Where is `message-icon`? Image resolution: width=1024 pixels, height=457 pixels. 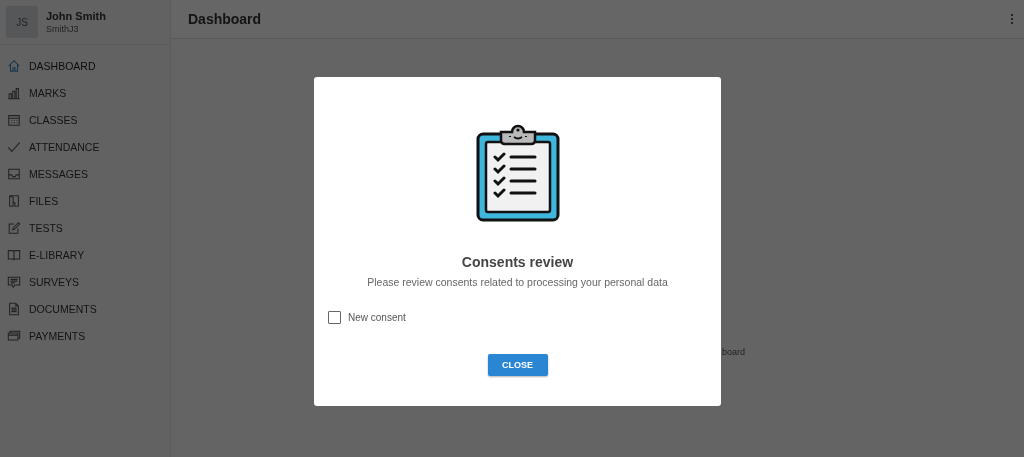 message-icon is located at coordinates (14, 281).